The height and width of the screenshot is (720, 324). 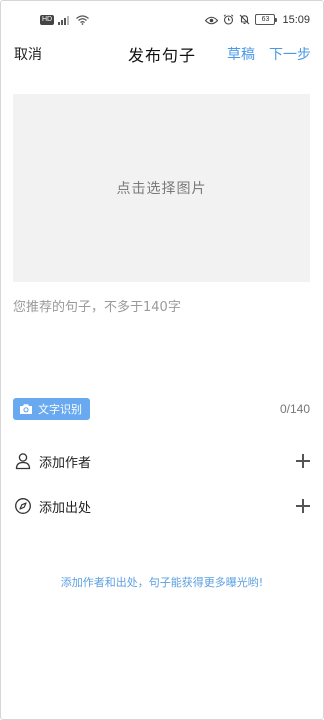 What do you see at coordinates (65, 463) in the screenshot?
I see `add-author-label: 添加作者` at bounding box center [65, 463].